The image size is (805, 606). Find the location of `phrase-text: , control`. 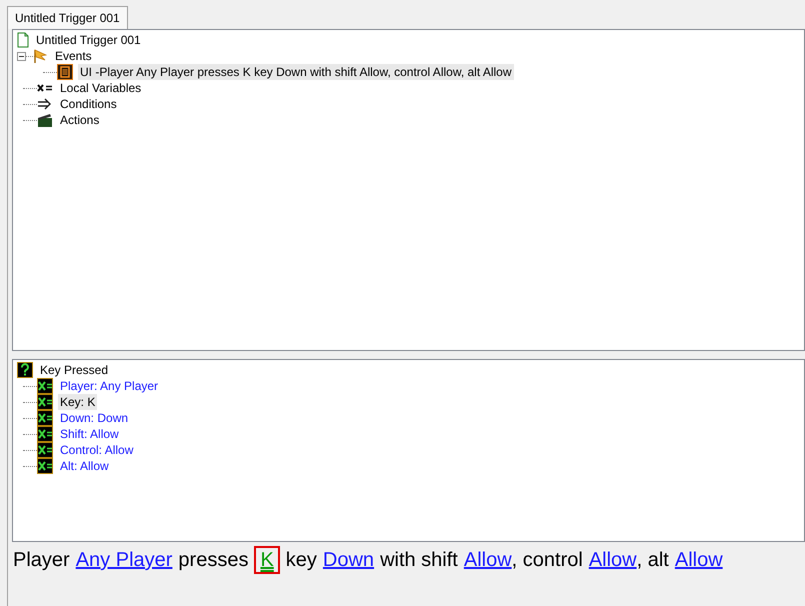

phrase-text: , control is located at coordinates (547, 560).